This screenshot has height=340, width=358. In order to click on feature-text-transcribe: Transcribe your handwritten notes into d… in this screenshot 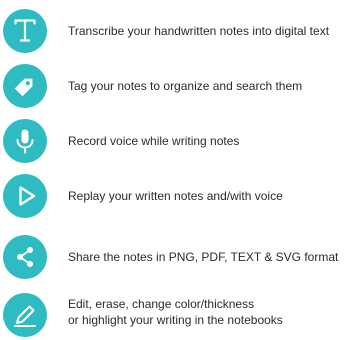, I will do `click(199, 31)`.